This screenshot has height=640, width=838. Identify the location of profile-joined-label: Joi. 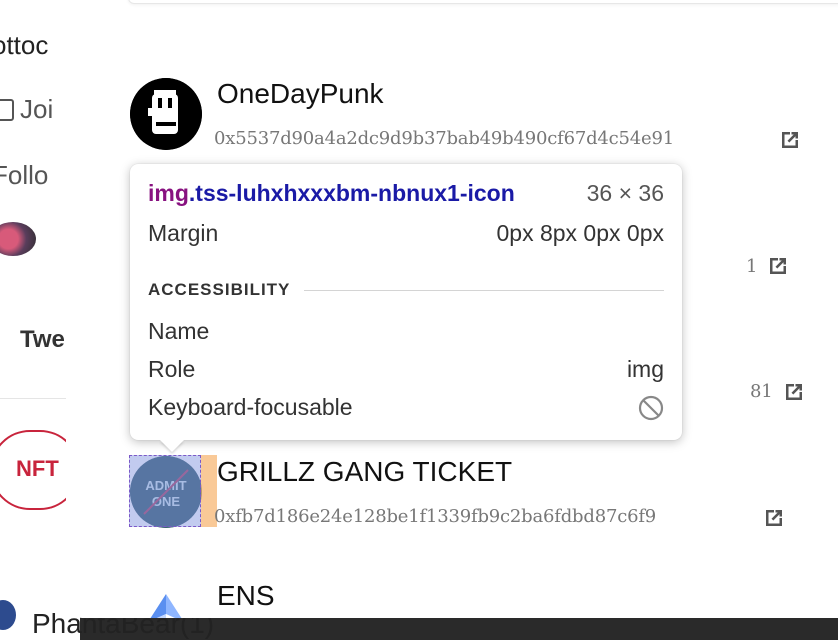
(37, 109).